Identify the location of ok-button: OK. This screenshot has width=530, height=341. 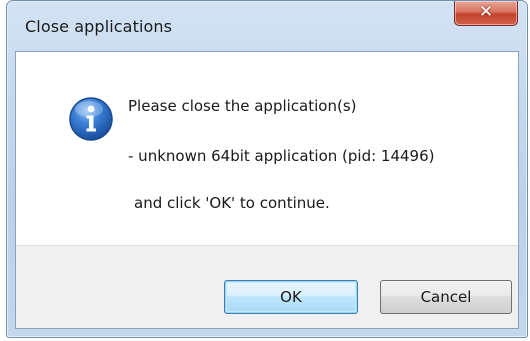
(291, 297).